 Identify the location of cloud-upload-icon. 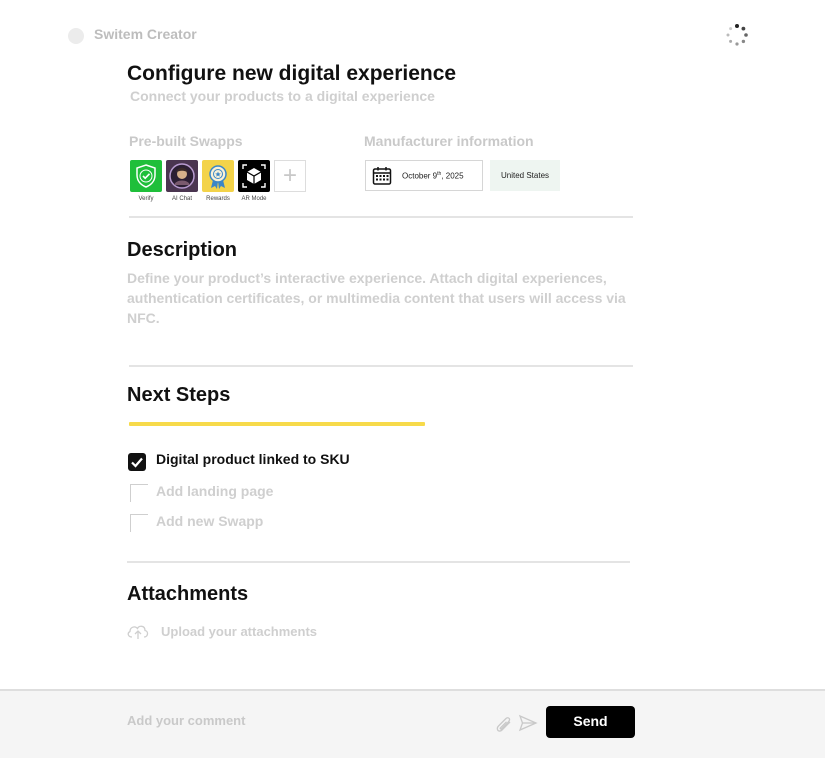
(138, 633).